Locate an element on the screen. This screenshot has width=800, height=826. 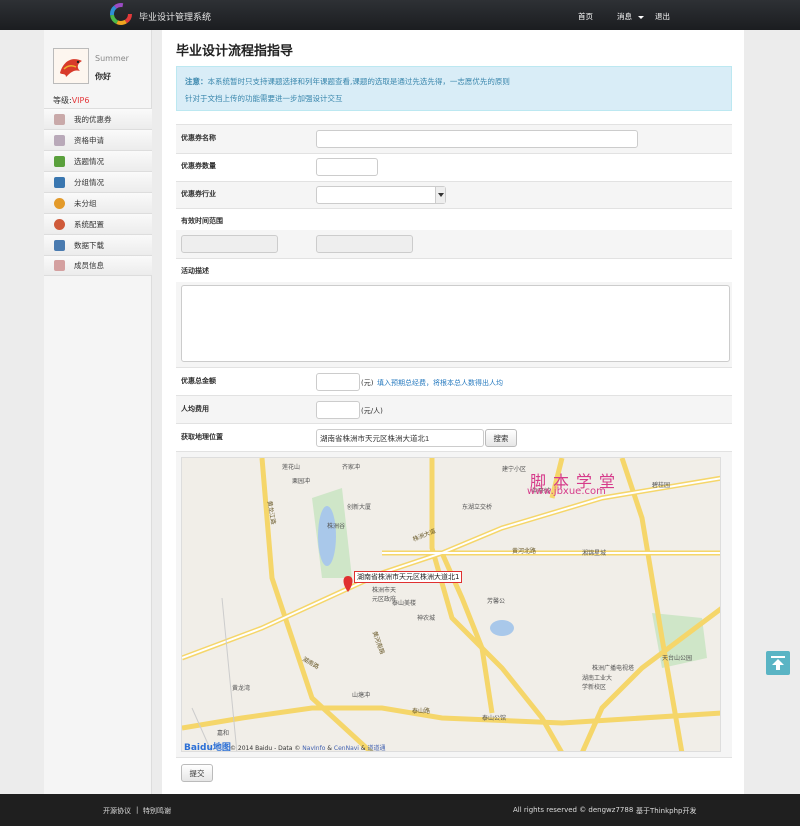
alert-line-2: 针对于文档上传的功能需要进一步加强设计交互 is located at coordinates (264, 98).